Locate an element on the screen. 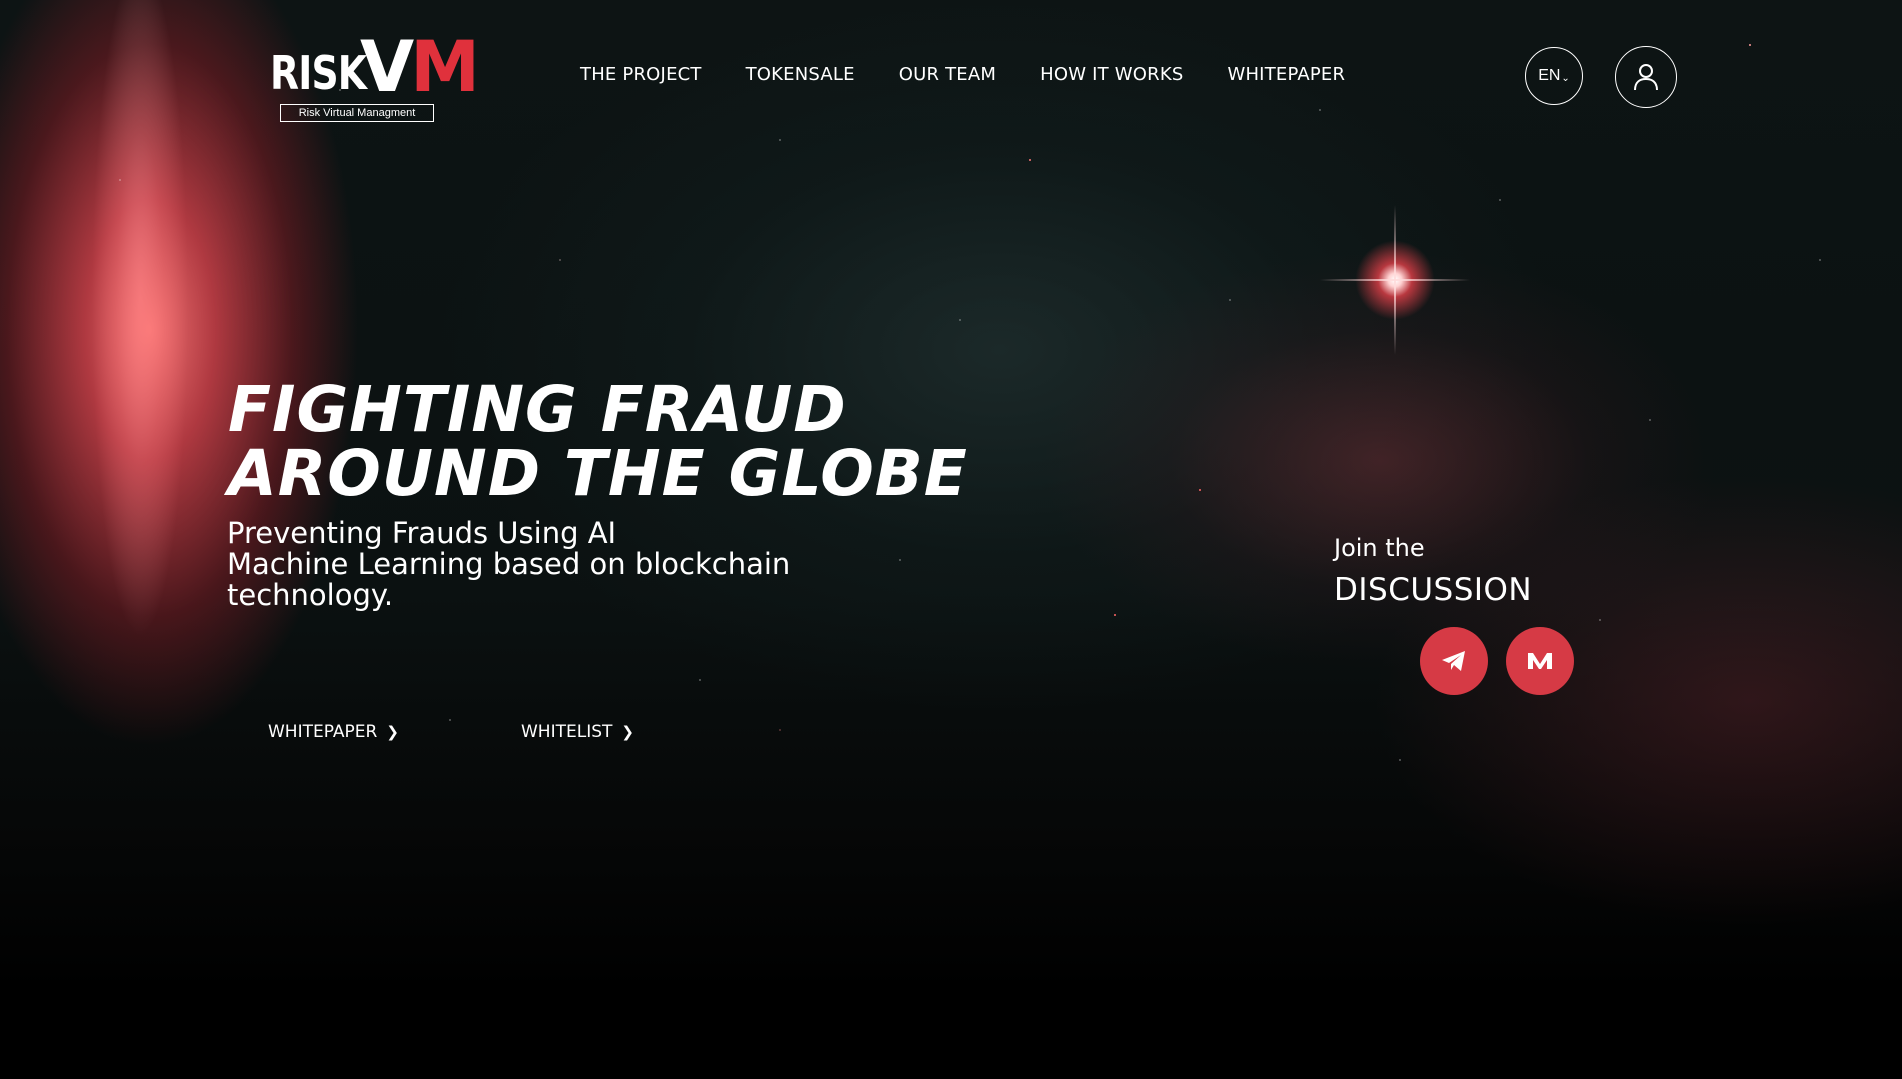  logo-tagline: Risk Virtual Managment is located at coordinates (357, 113).